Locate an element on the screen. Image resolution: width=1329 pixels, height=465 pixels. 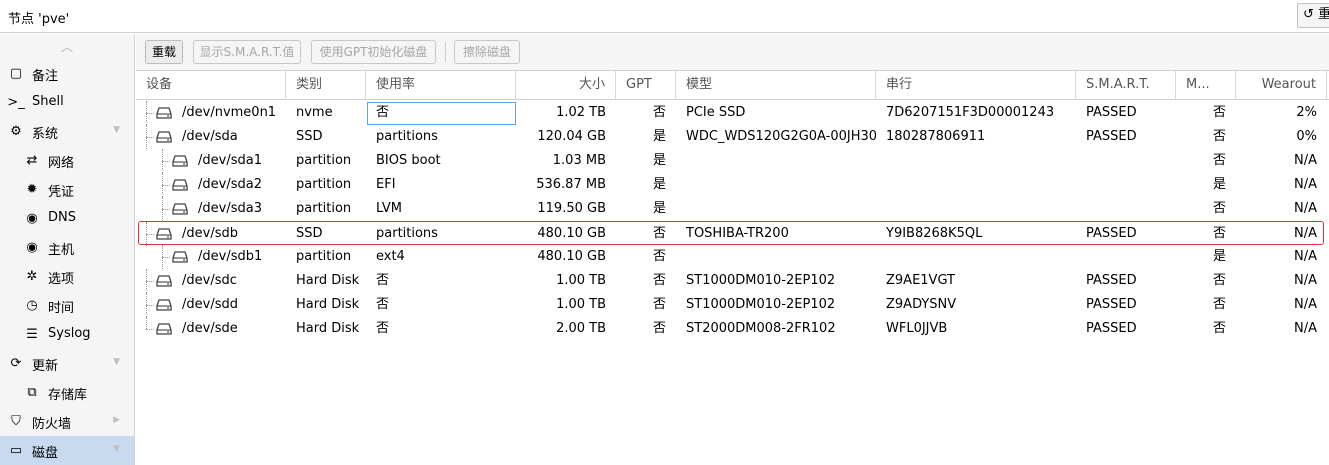
column-header-type: 类别 is located at coordinates (326, 85).